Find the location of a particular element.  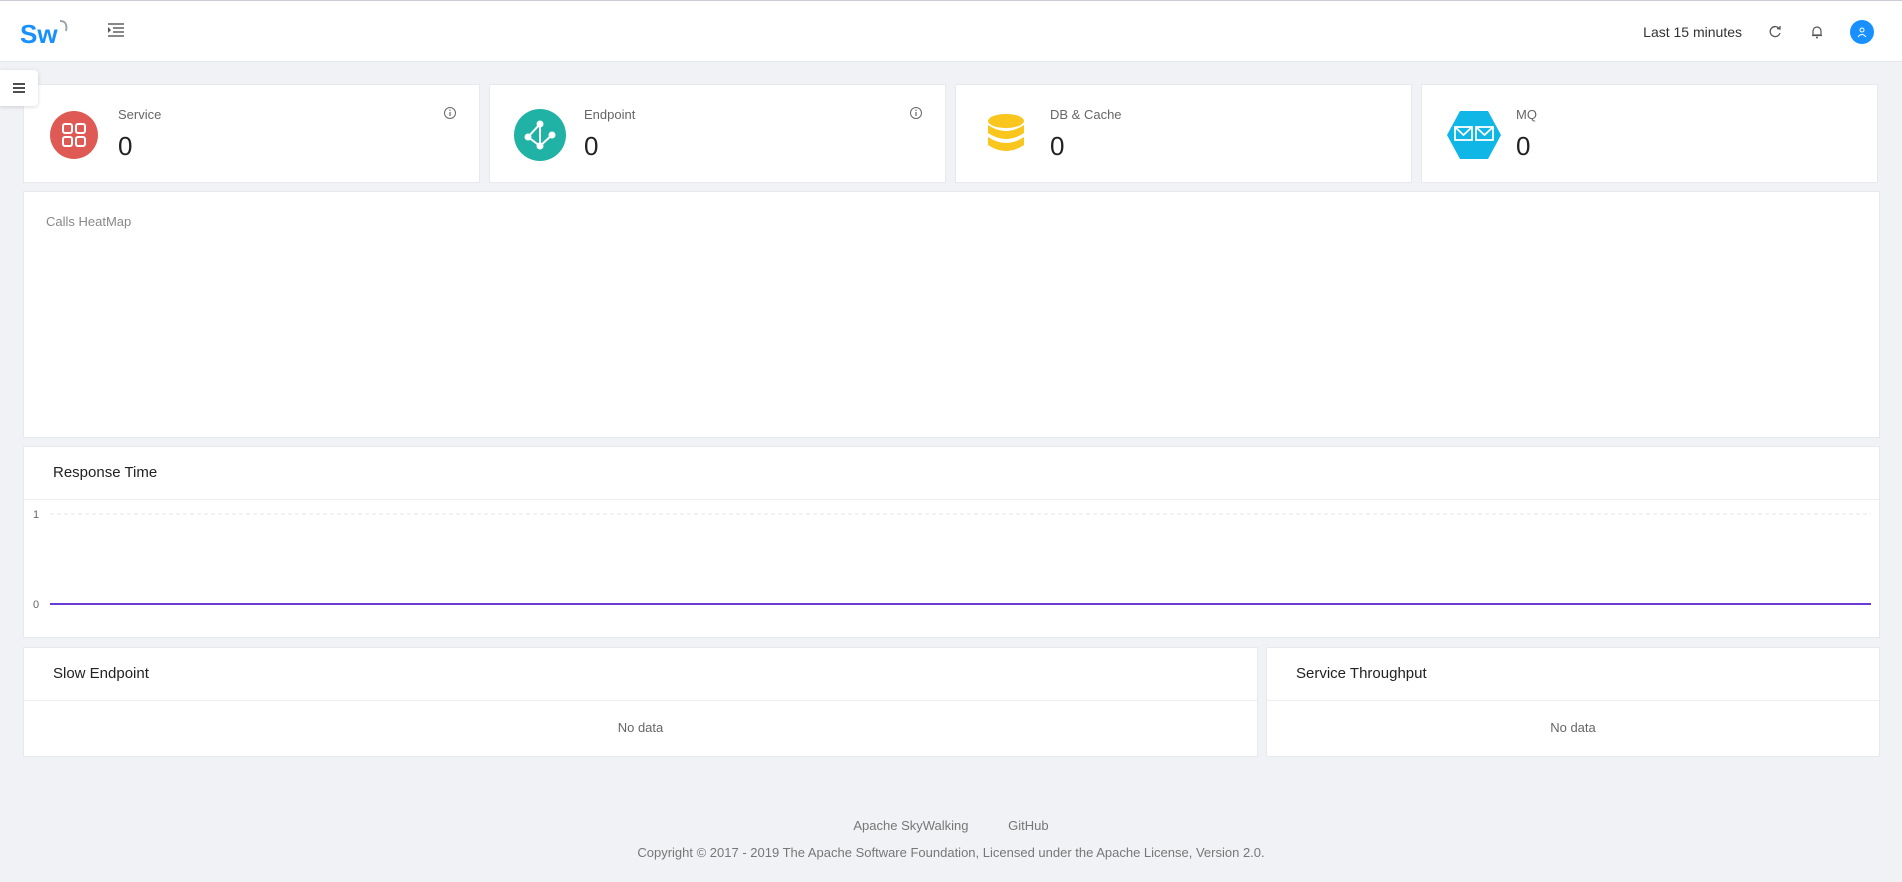

apps-grid-icon is located at coordinates (74, 135).